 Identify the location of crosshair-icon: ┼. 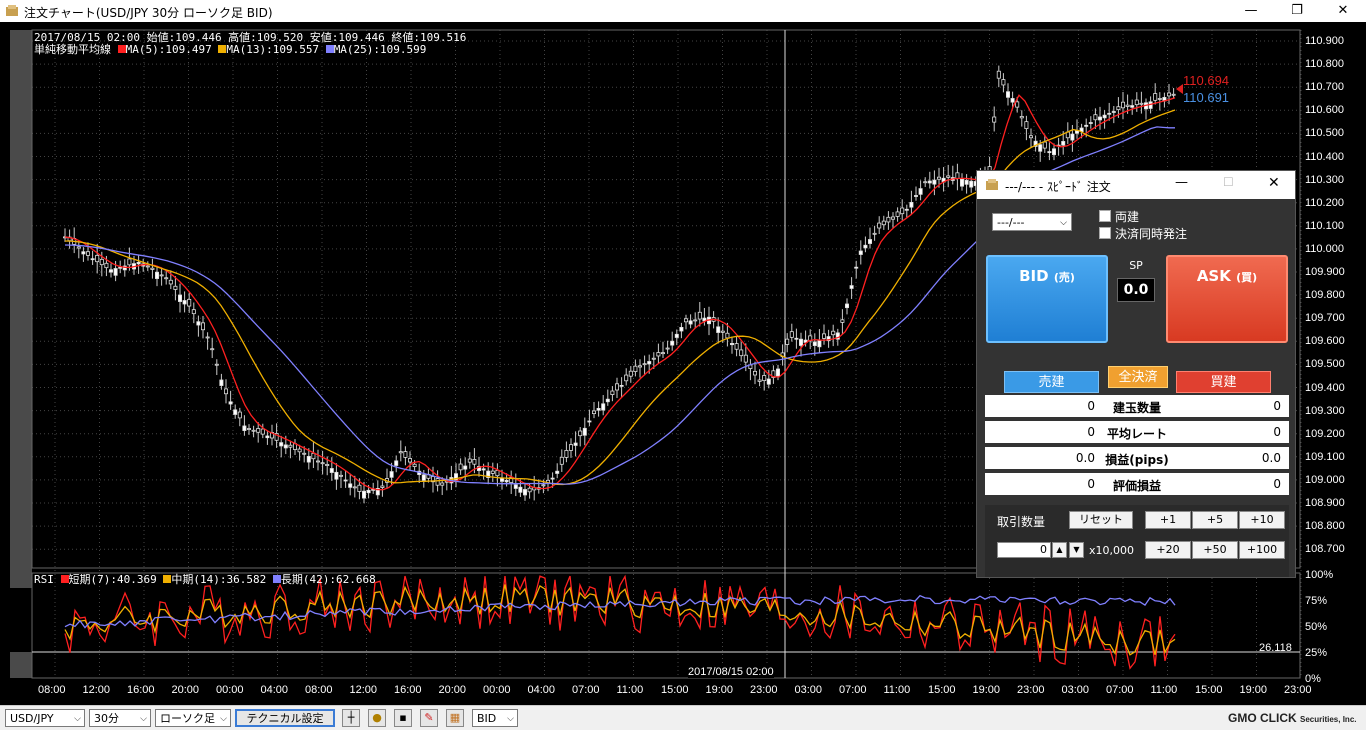
(351, 718).